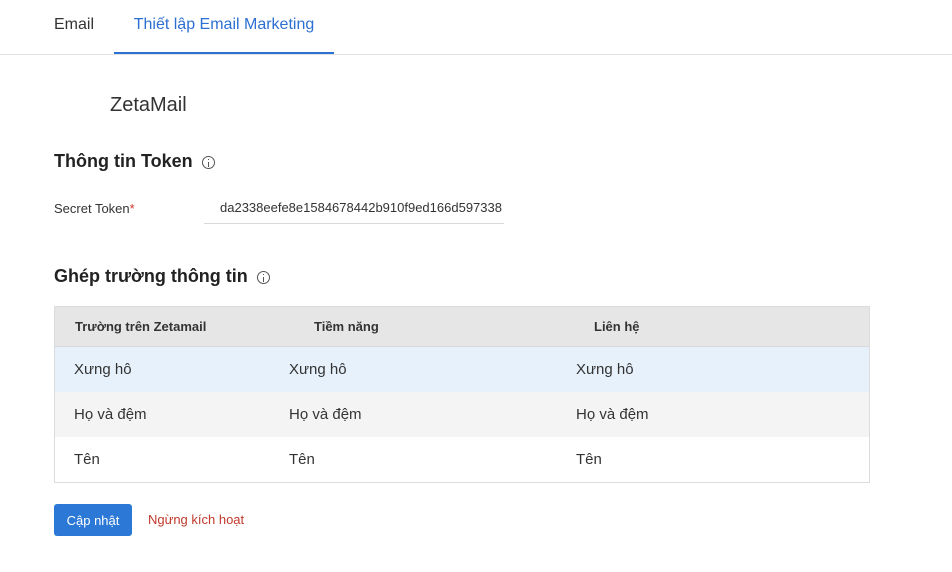 The height and width of the screenshot is (572, 952). I want to click on token-section-title-text: Thông tin Token, so click(123, 161).